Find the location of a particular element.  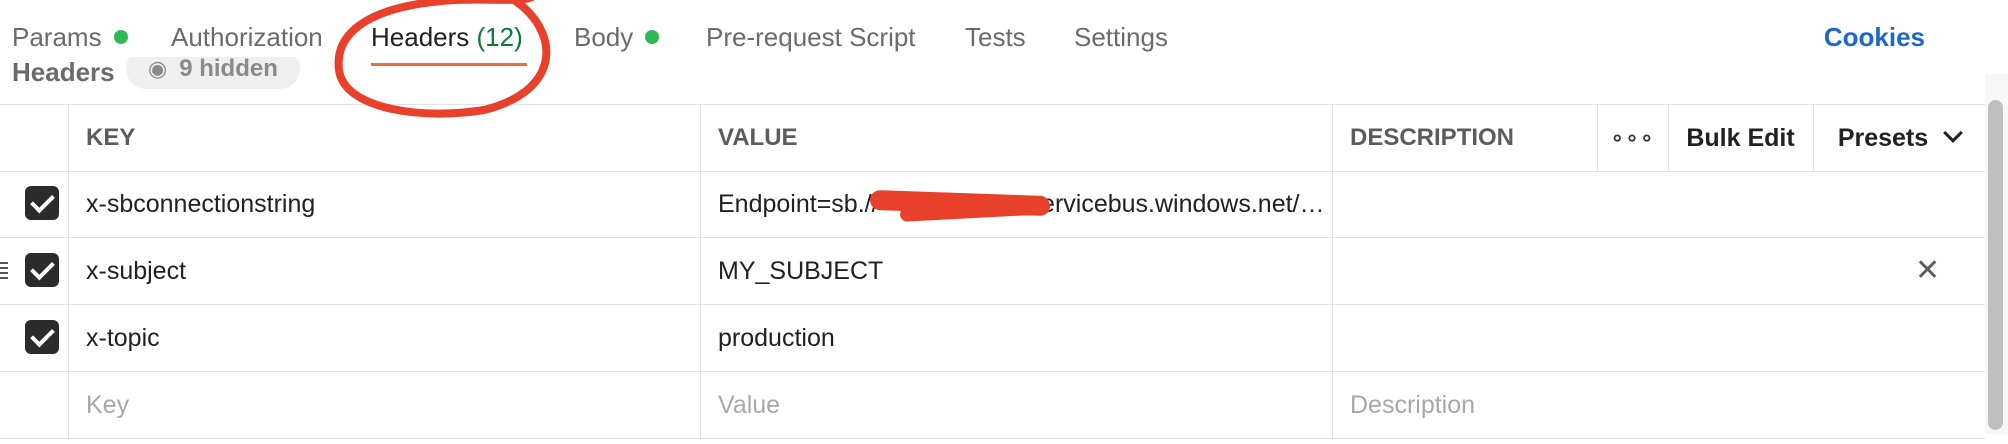

new-header-row: Key Value Description is located at coordinates (992, 405).